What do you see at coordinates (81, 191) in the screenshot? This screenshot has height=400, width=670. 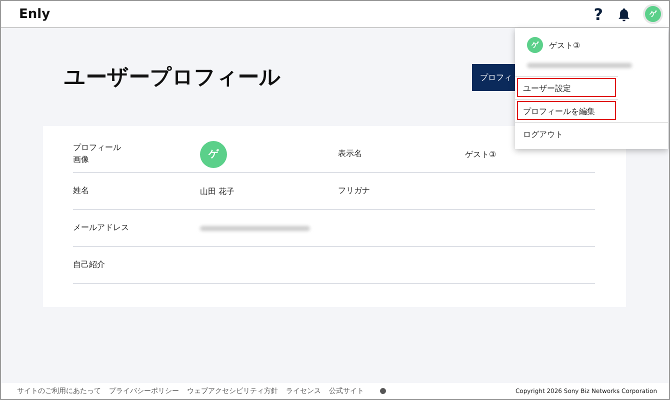 I see `field-label: 姓名` at bounding box center [81, 191].